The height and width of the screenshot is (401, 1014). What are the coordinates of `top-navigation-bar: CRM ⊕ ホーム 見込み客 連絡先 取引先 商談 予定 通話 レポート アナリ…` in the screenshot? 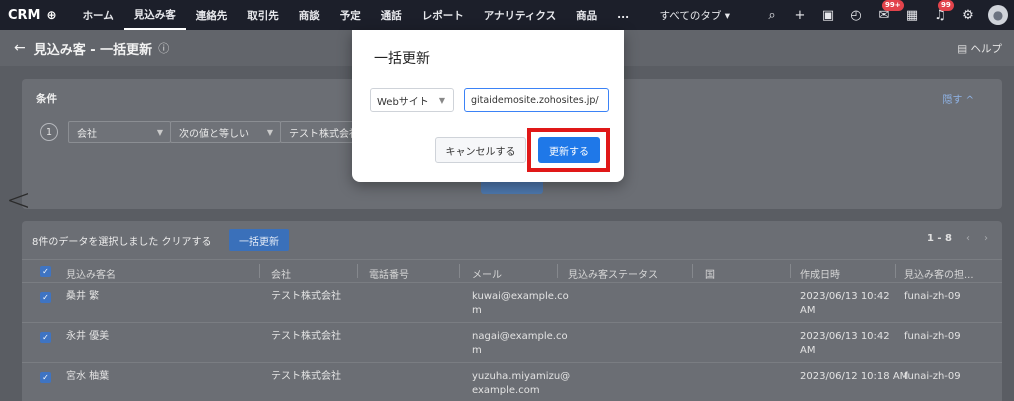 It's located at (507, 15).